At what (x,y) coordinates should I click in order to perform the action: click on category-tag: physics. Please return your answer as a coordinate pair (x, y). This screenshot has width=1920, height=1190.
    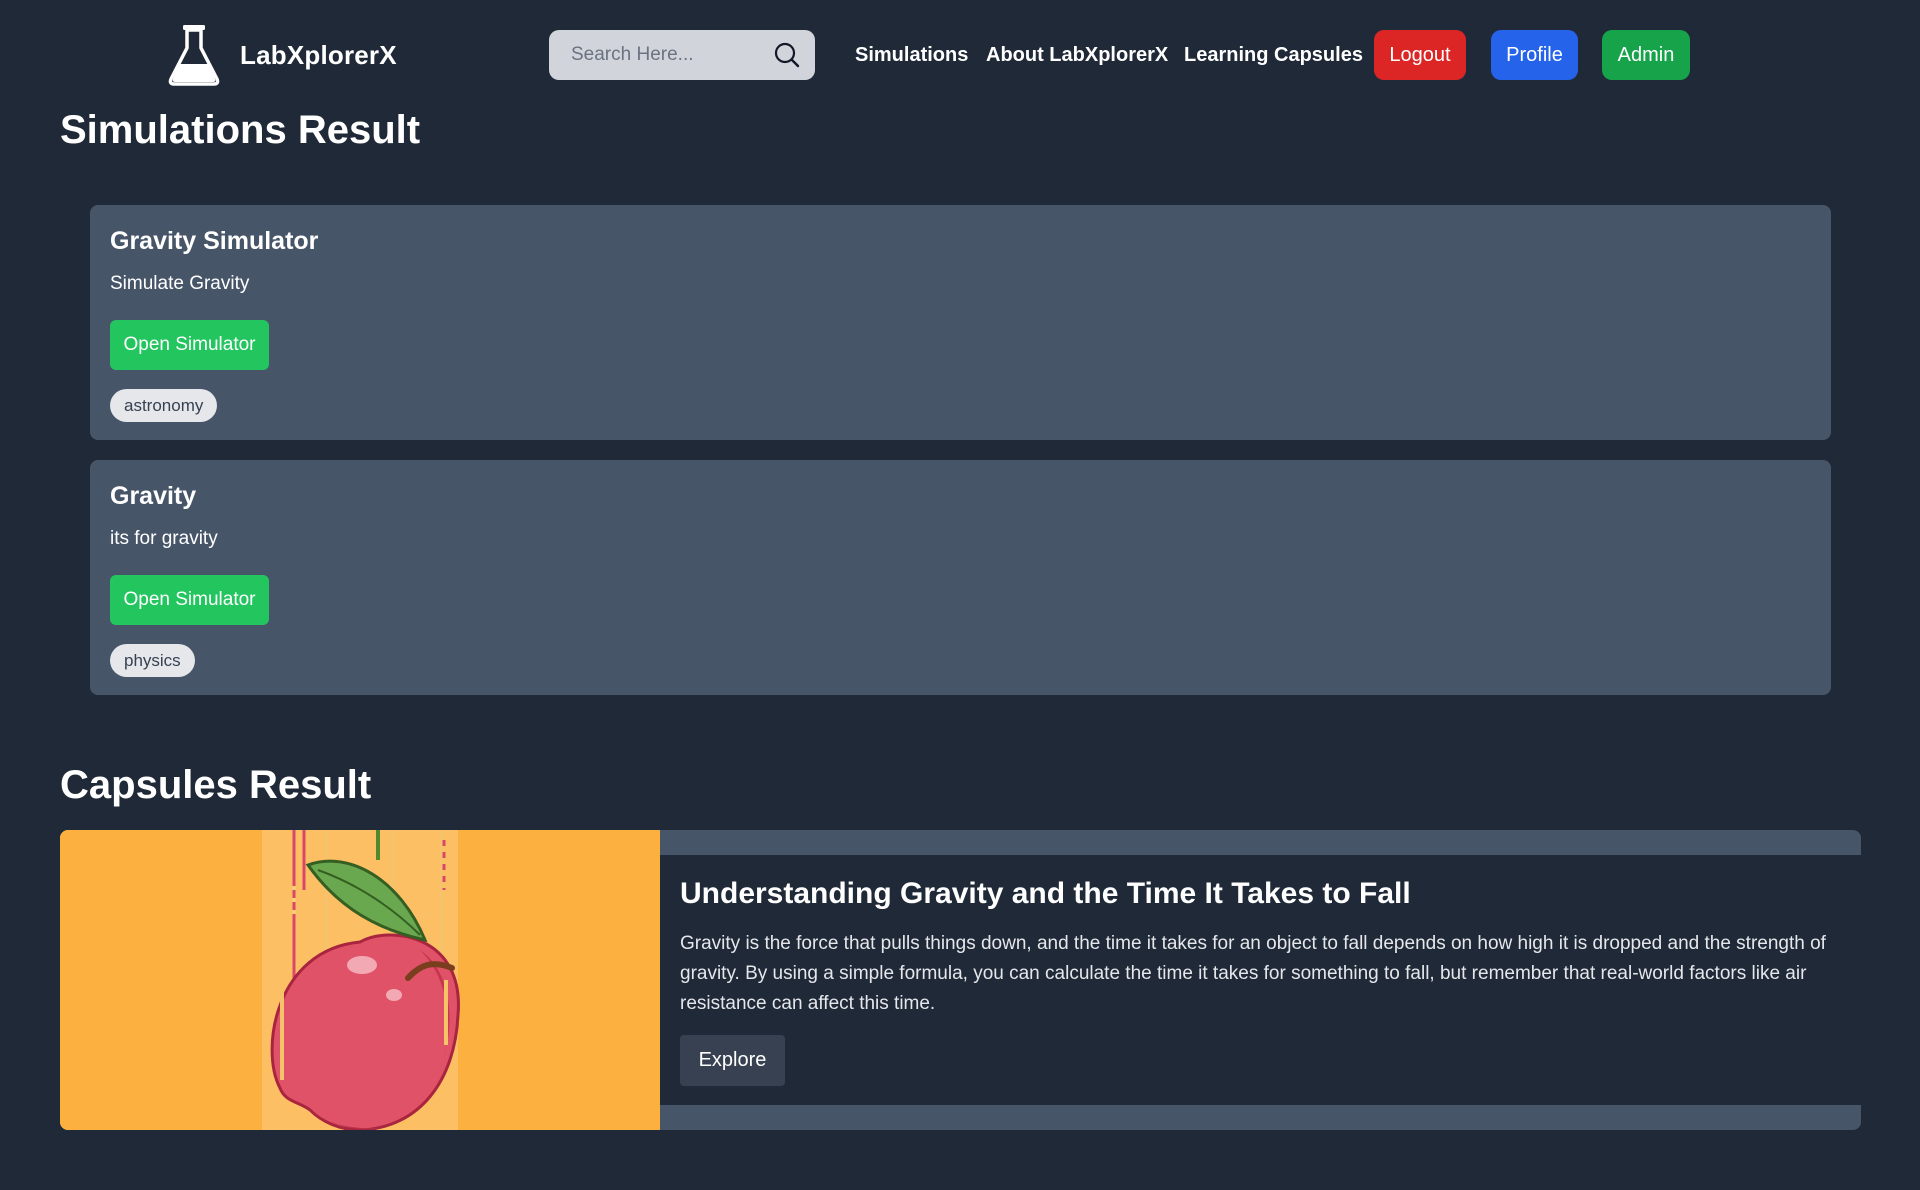
    Looking at the image, I should click on (152, 660).